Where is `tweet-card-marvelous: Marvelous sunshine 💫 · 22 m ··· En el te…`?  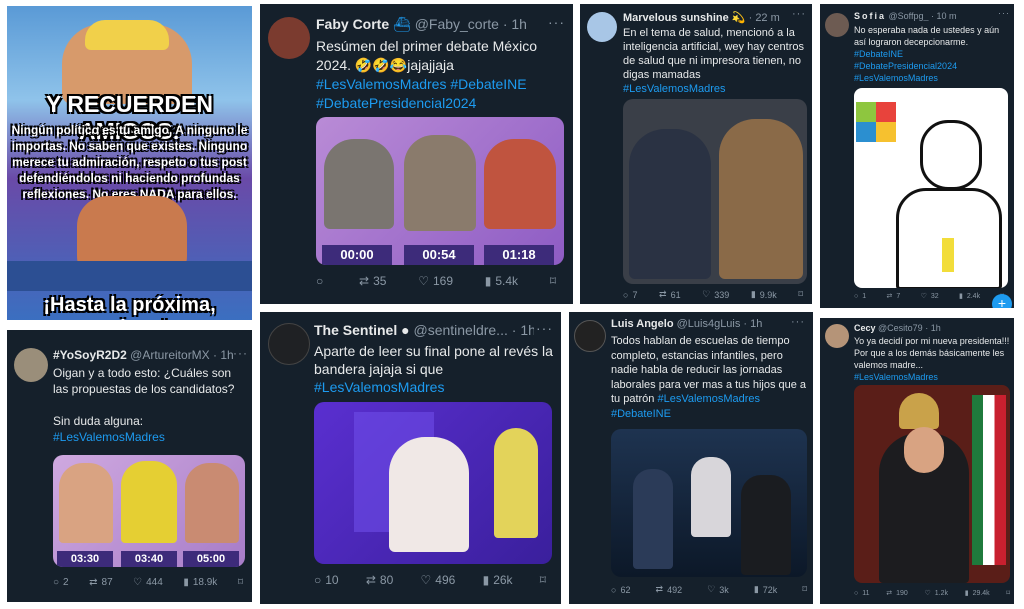 tweet-card-marvelous: Marvelous sunshine 💫 · 22 m ··· En el te… is located at coordinates (696, 154).